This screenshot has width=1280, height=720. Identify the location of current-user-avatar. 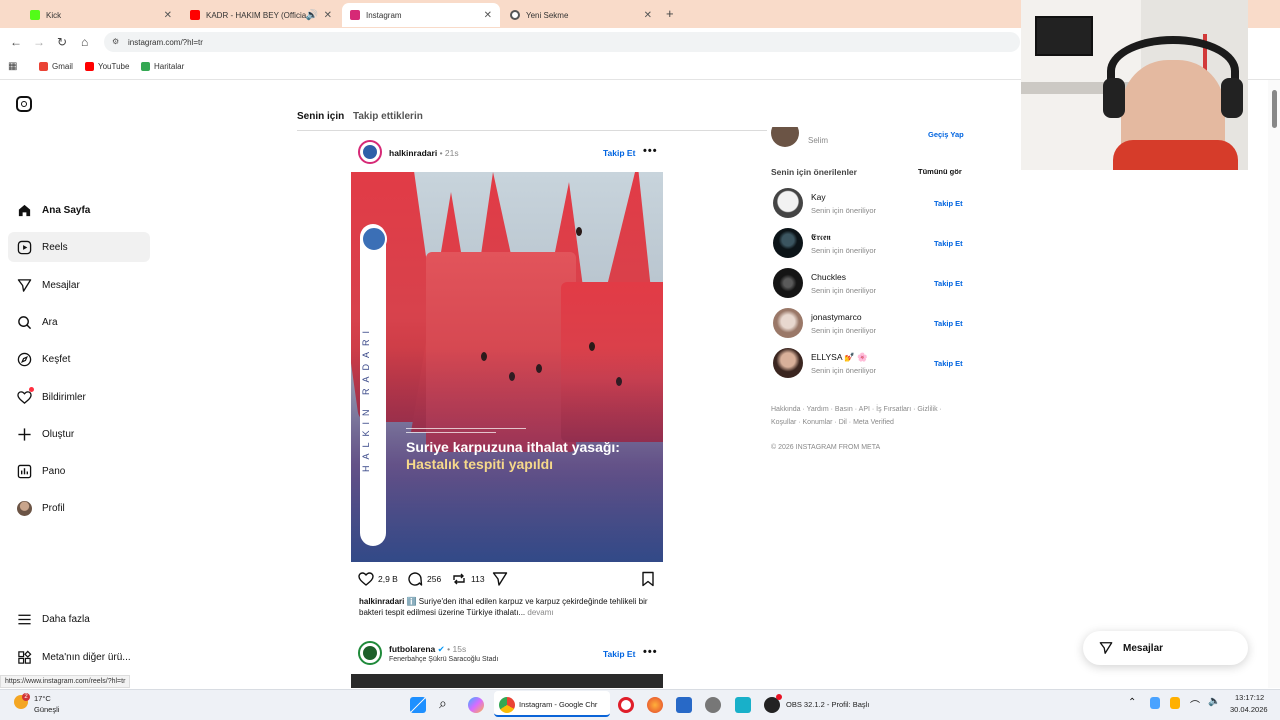
(785, 137).